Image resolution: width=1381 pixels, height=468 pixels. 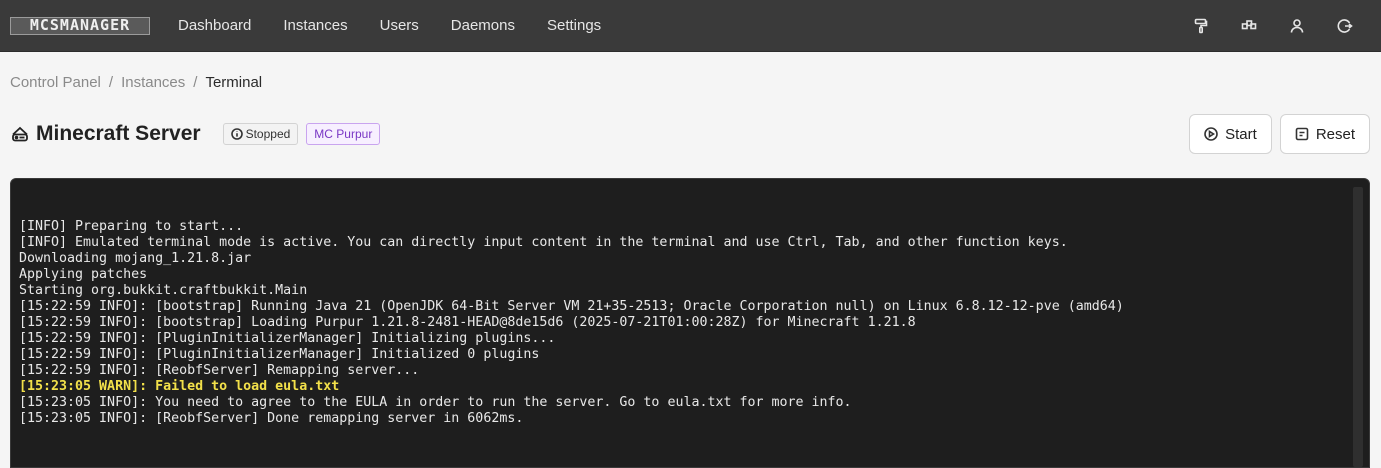 I want to click on nav-dashboard: Dashboard, so click(x=214, y=26).